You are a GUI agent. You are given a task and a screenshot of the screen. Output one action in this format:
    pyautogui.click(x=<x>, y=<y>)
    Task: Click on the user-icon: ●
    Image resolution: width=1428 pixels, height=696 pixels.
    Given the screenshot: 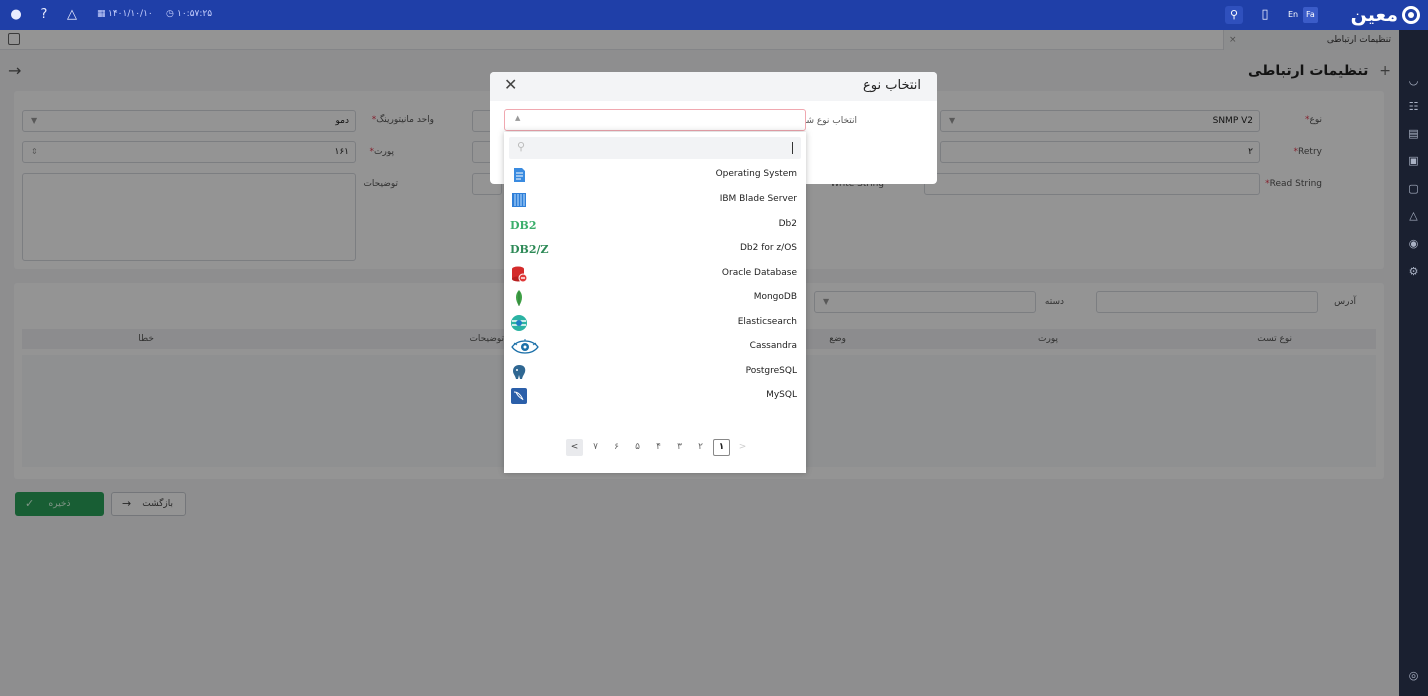 What is the action you would take?
    pyautogui.click(x=16, y=15)
    